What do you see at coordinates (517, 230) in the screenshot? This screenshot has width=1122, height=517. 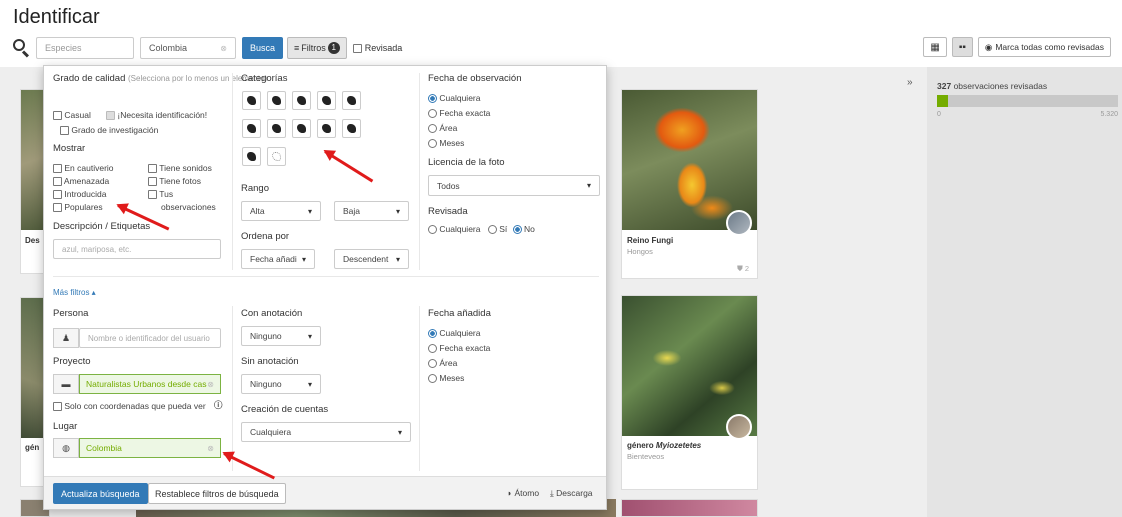 I see `reviewed-no-radio` at bounding box center [517, 230].